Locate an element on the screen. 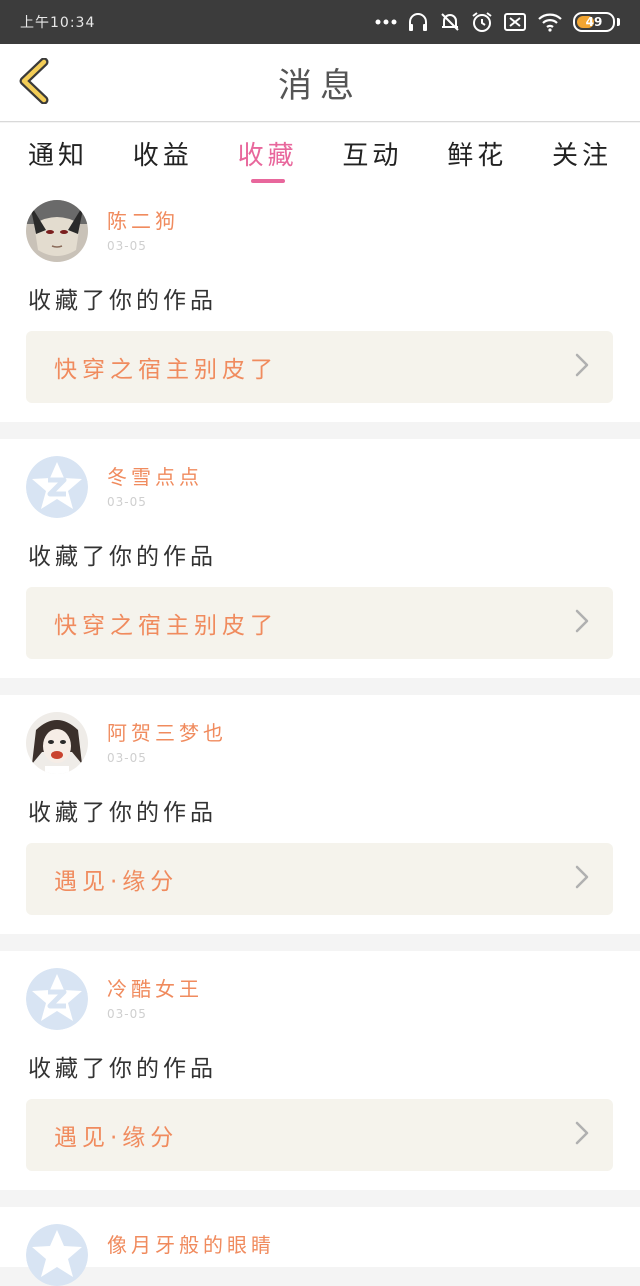 The width and height of the screenshot is (640, 1286). tab-earnings: 收益 is located at coordinates (163, 157).